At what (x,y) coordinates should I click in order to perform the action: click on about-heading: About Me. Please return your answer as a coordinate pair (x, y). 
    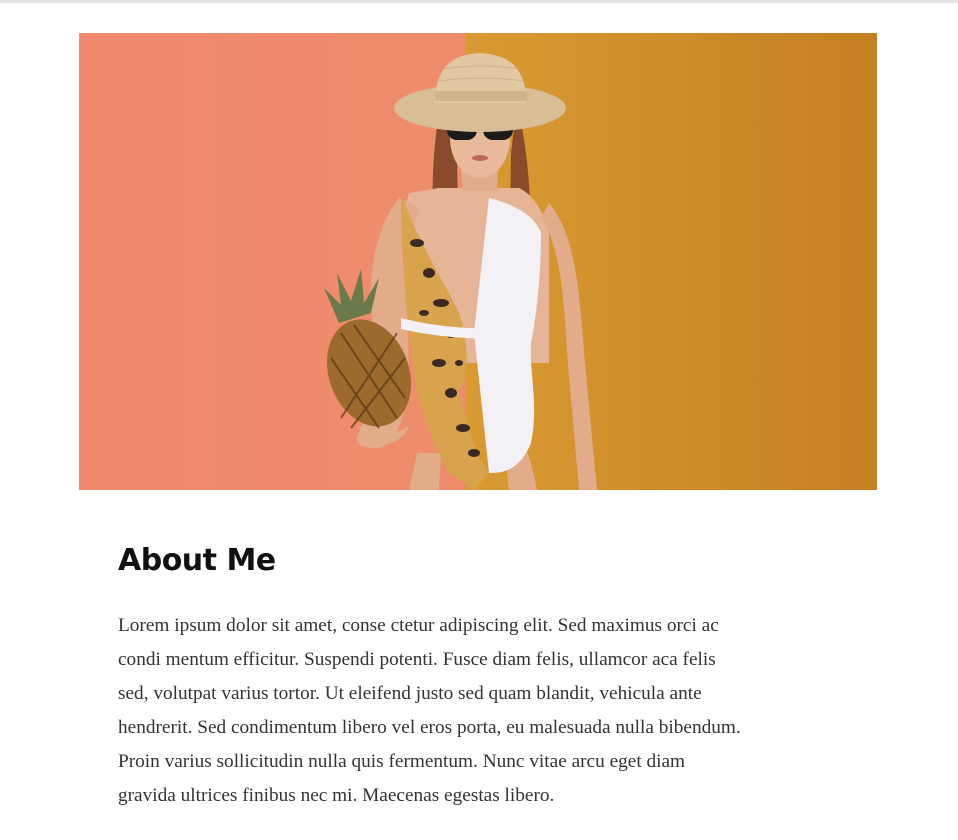
    Looking at the image, I should click on (197, 560).